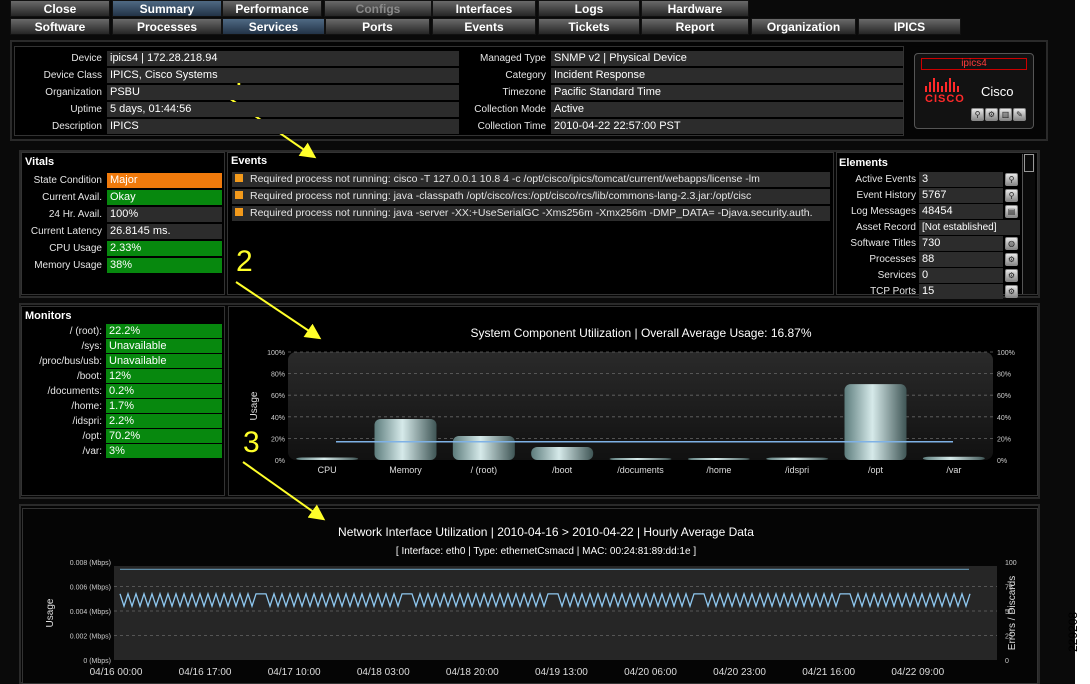  I want to click on vitals-title: Vitals, so click(40, 162).